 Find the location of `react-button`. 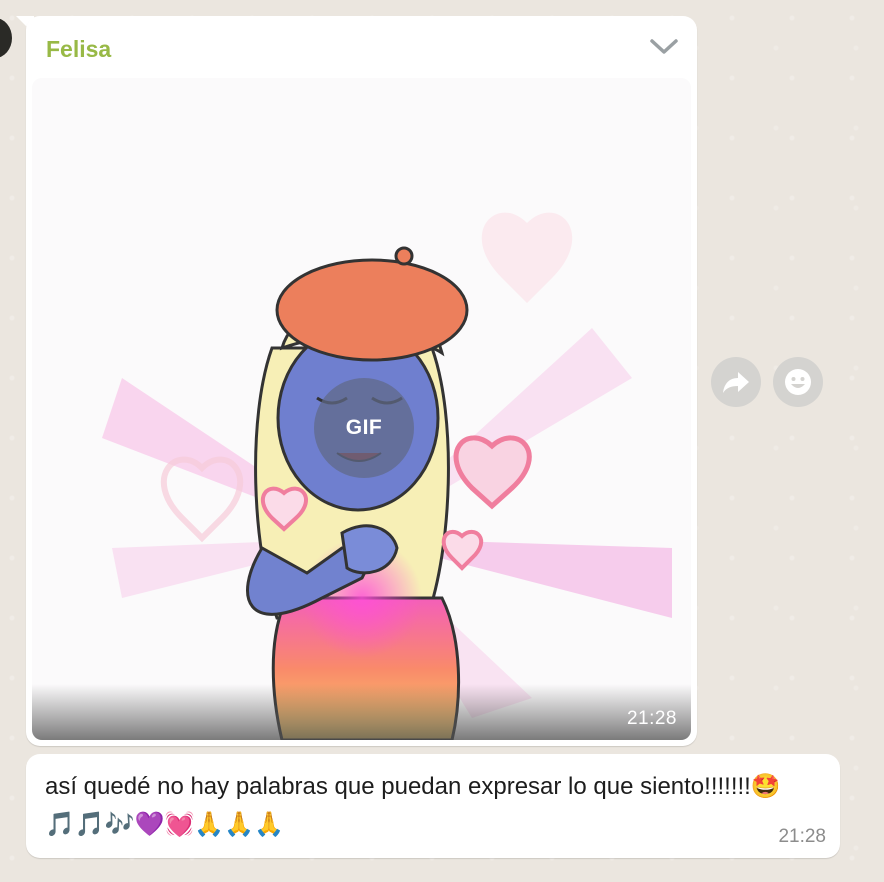

react-button is located at coordinates (798, 382).